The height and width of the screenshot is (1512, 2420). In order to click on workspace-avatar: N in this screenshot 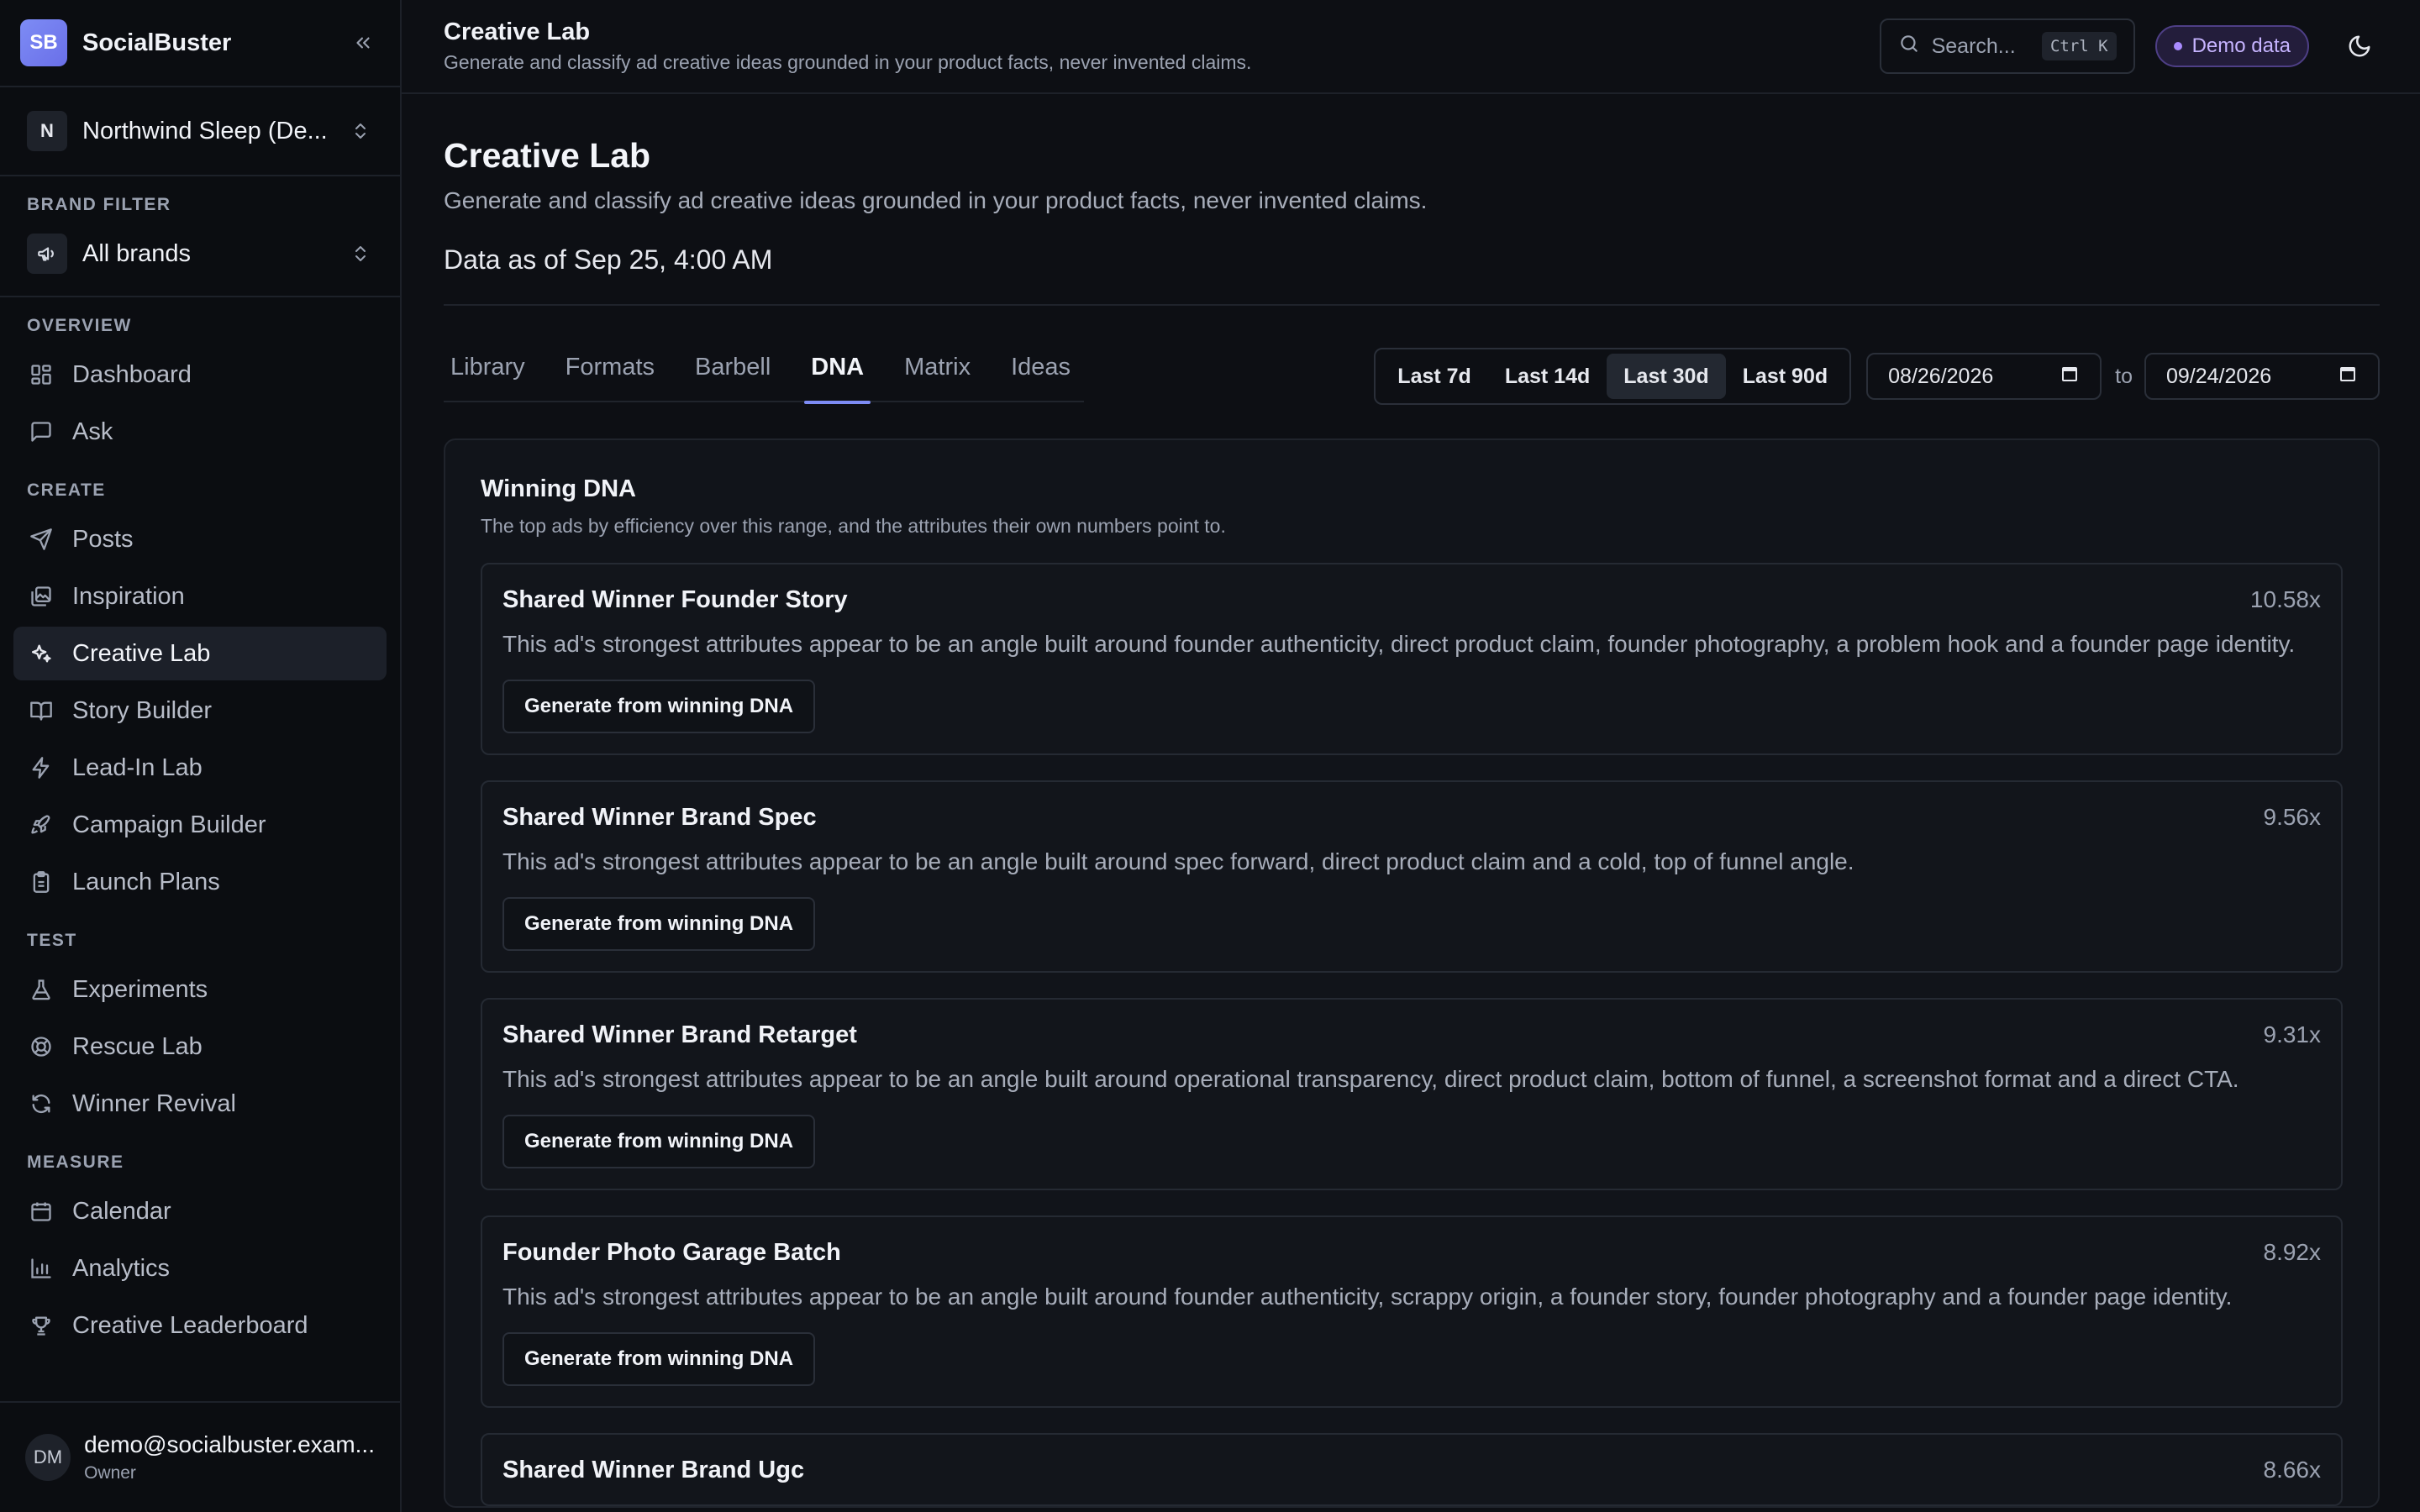, I will do `click(47, 131)`.